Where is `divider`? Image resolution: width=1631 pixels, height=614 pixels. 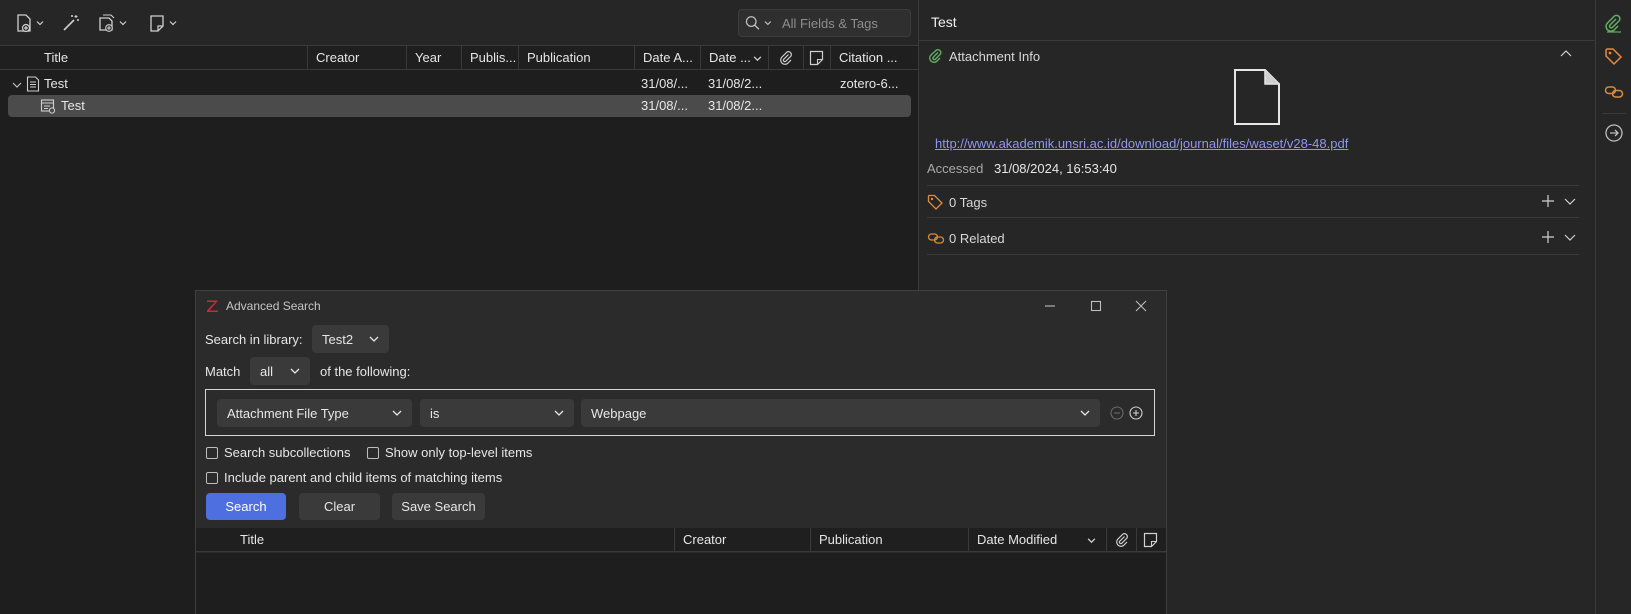
divider is located at coordinates (1614, 113).